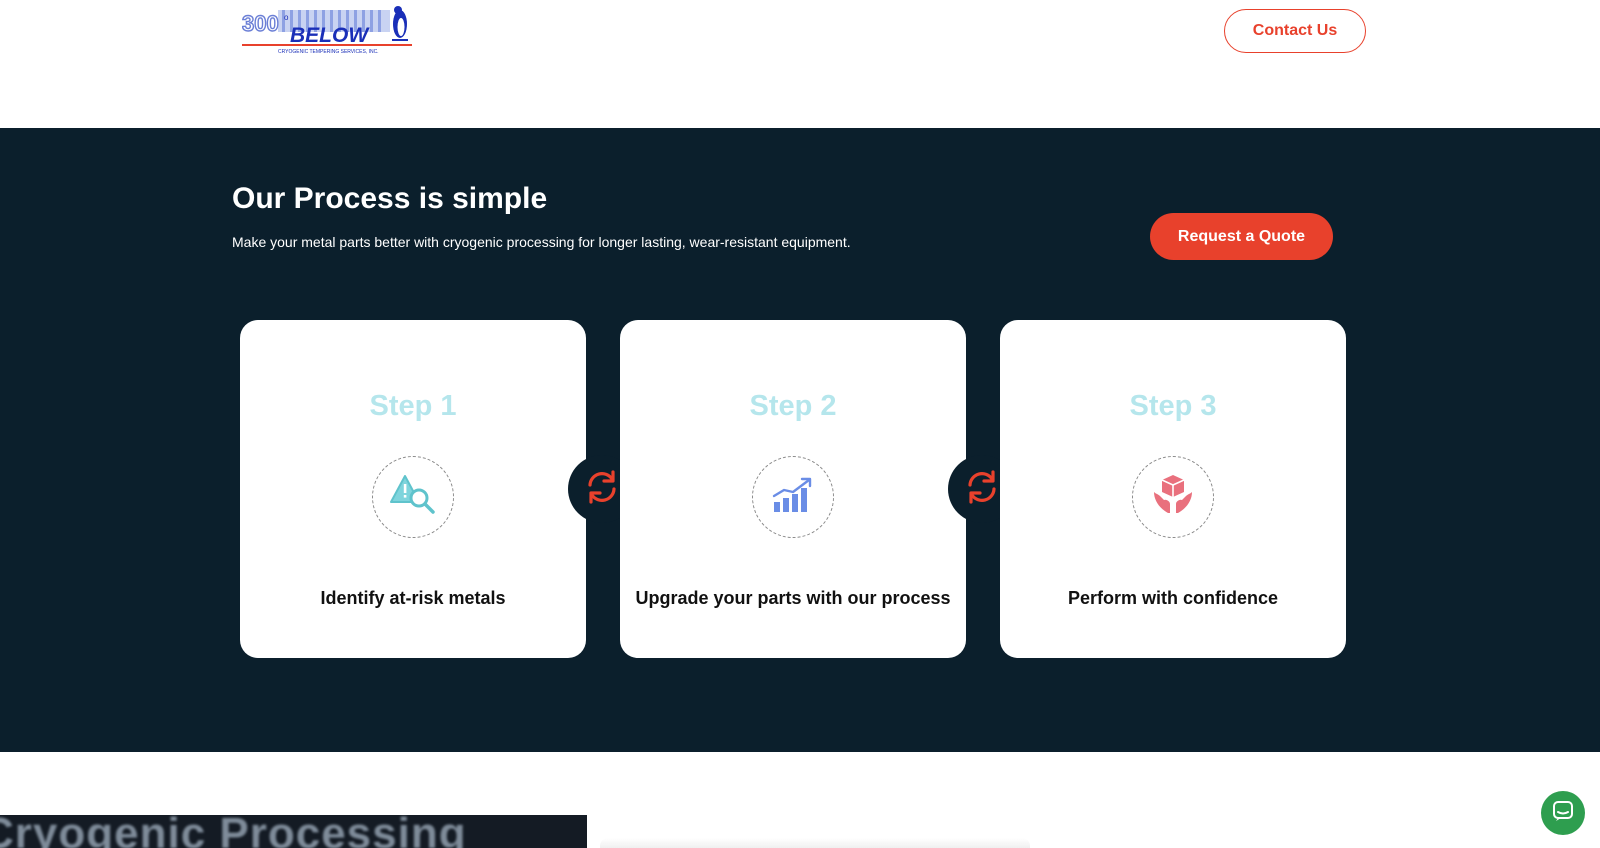 This screenshot has width=1600, height=848. I want to click on growth-chart-icon, so click(793, 497).